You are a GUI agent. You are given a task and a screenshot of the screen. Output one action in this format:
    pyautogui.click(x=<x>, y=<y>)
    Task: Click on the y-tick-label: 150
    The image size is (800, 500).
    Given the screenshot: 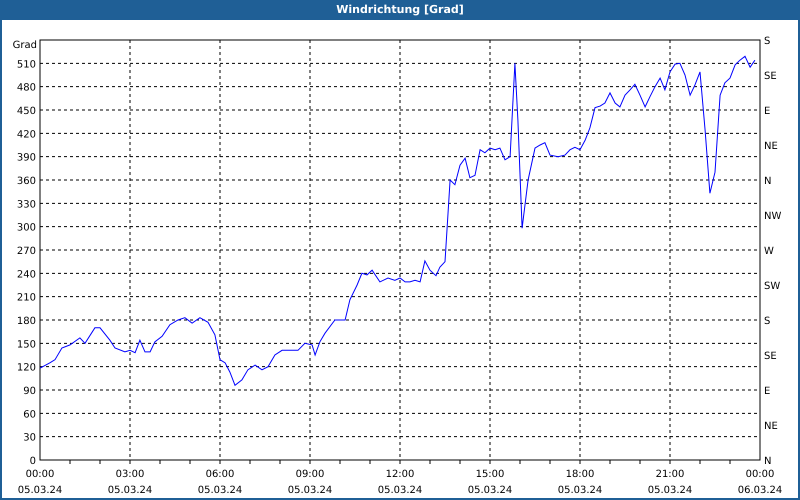 What is the action you would take?
    pyautogui.click(x=26, y=344)
    